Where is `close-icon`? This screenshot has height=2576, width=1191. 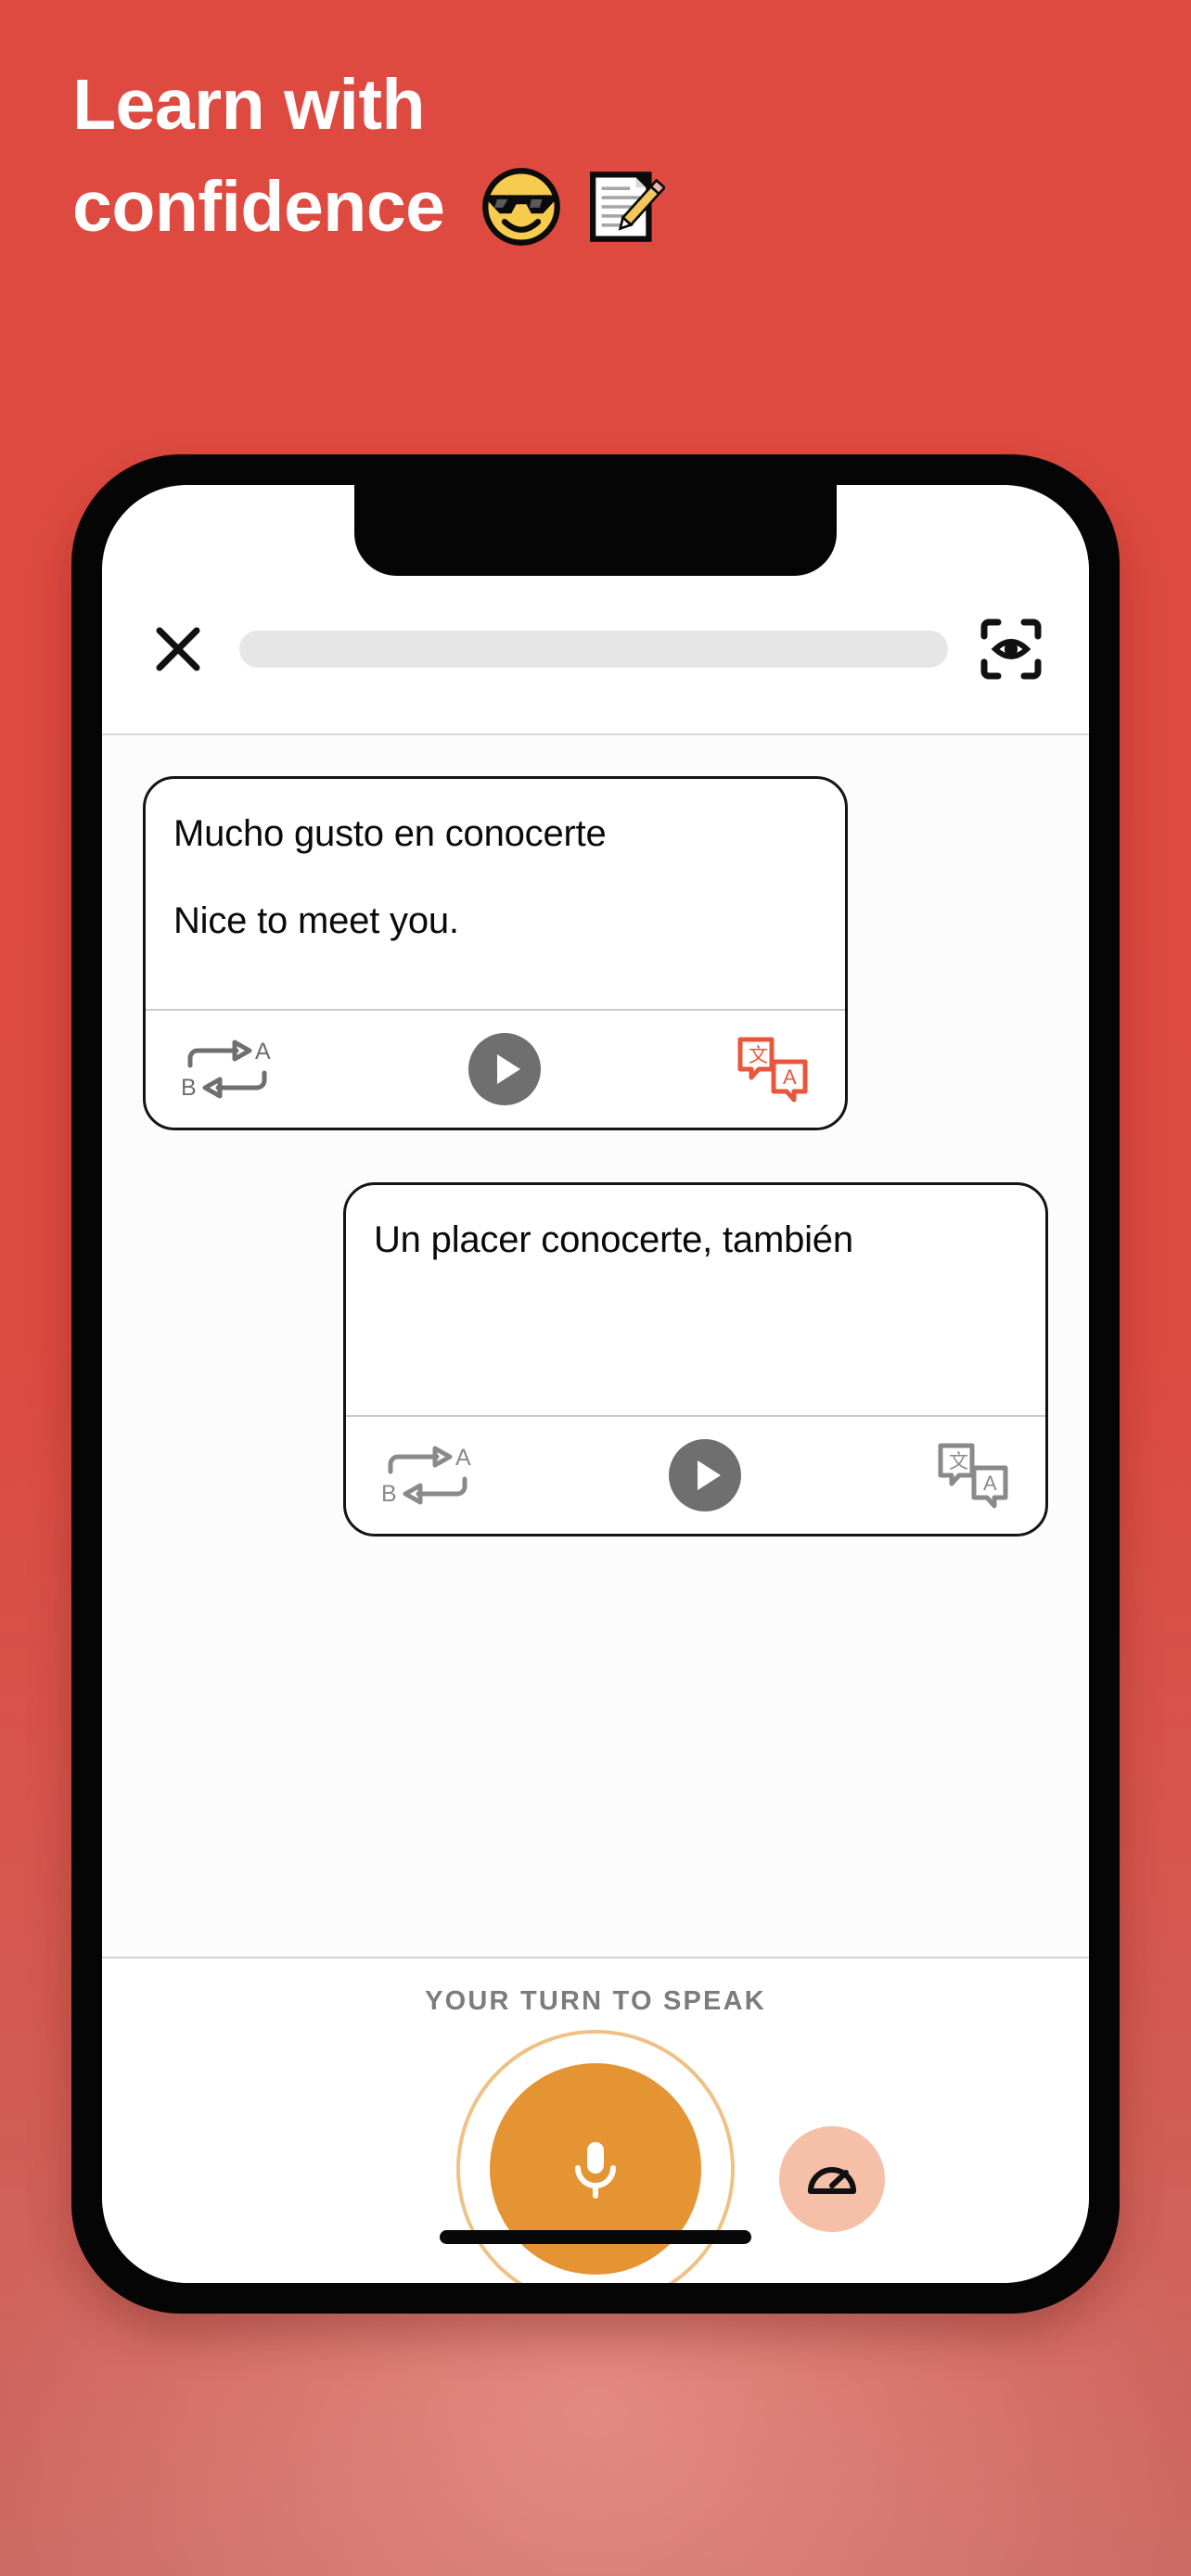 close-icon is located at coordinates (178, 649).